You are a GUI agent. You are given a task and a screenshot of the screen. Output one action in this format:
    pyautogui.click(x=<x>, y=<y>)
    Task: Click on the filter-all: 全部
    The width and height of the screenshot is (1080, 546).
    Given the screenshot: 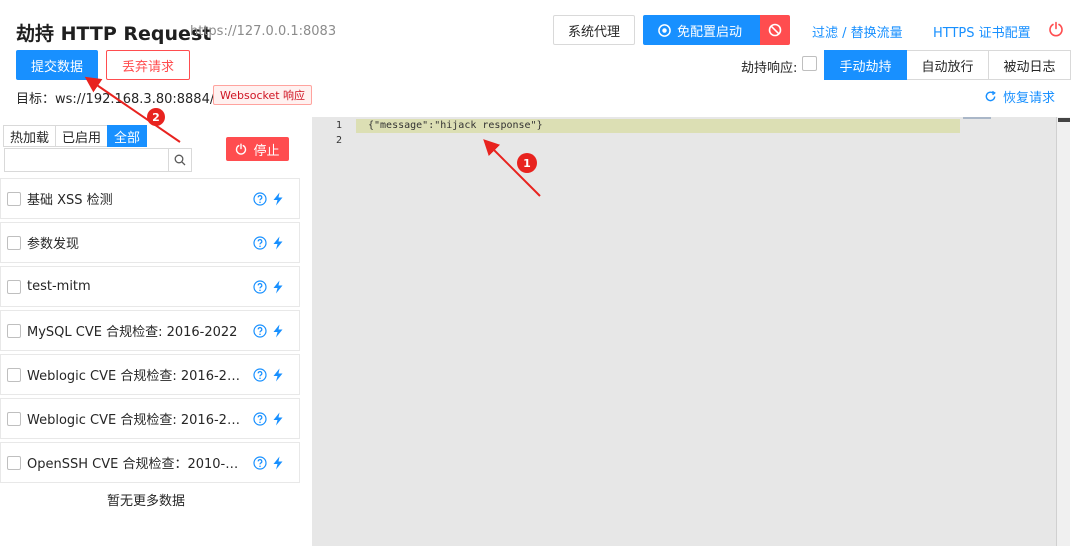 What is the action you would take?
    pyautogui.click(x=127, y=136)
    